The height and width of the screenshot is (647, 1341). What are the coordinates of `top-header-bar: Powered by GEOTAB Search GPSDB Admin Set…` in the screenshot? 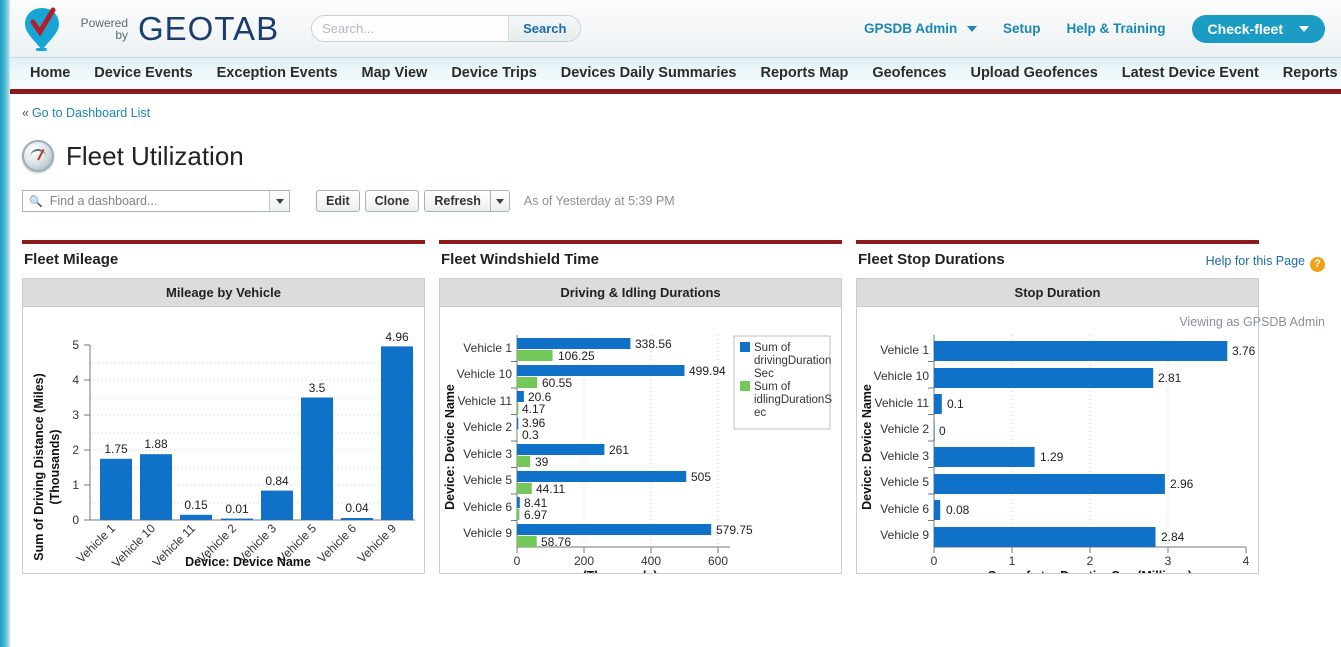 It's located at (670, 29).